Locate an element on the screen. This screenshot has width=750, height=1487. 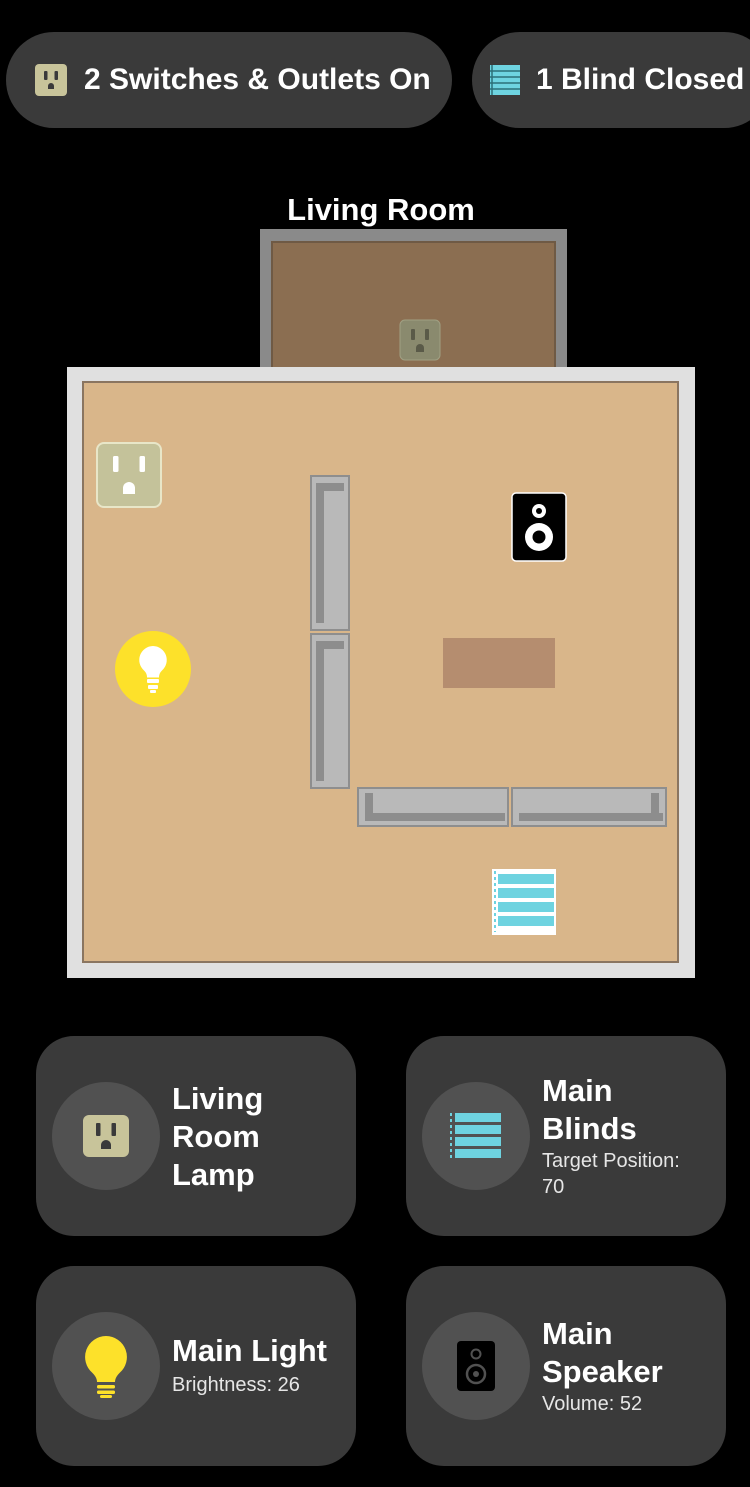
blinds-name-line1: Main is located at coordinates (577, 1090).